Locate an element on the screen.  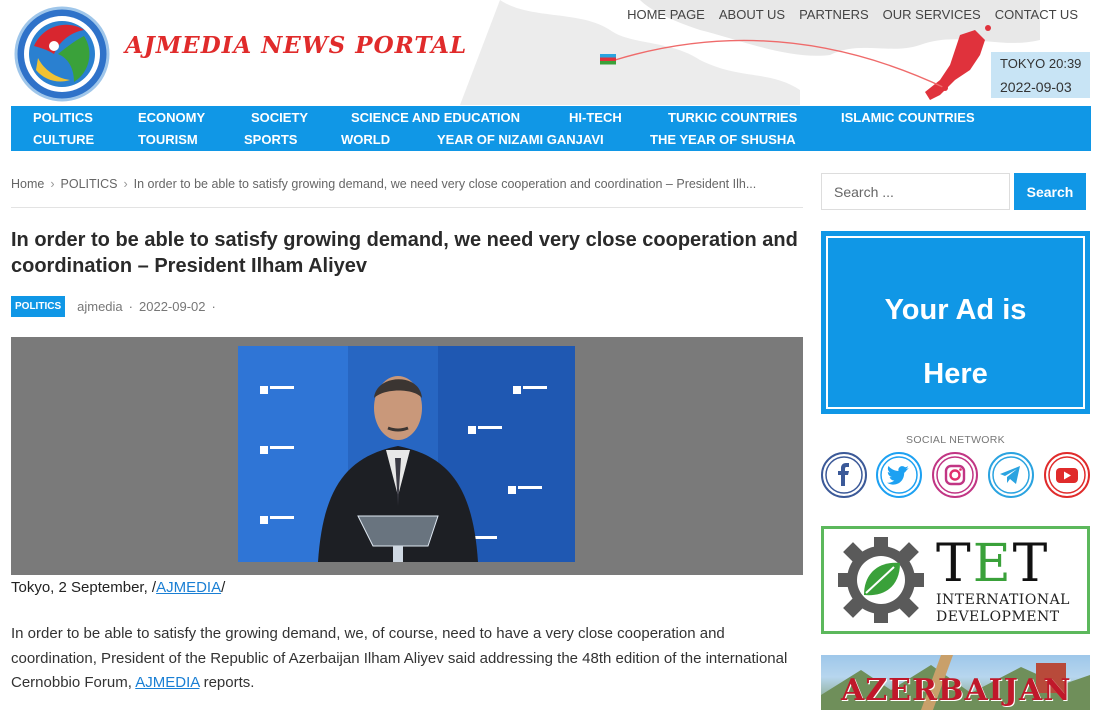
image-caption: Tokyo, 2 September, /AJMEDIA/ is located at coordinates (118, 587).